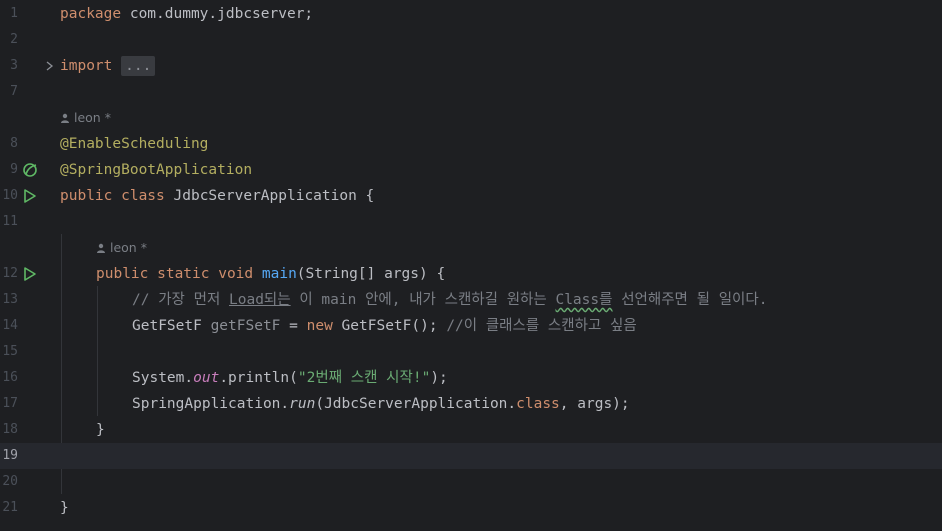  Describe the element at coordinates (471, 144) in the screenshot. I see `code-line: 8 @EnableScheduling` at that location.